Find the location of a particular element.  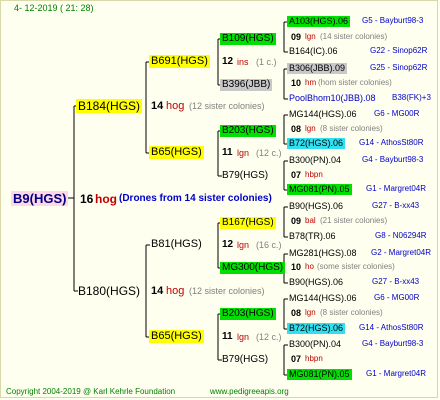

gen4-ref: G5 - Bayburt98-3 is located at coordinates (393, 20).